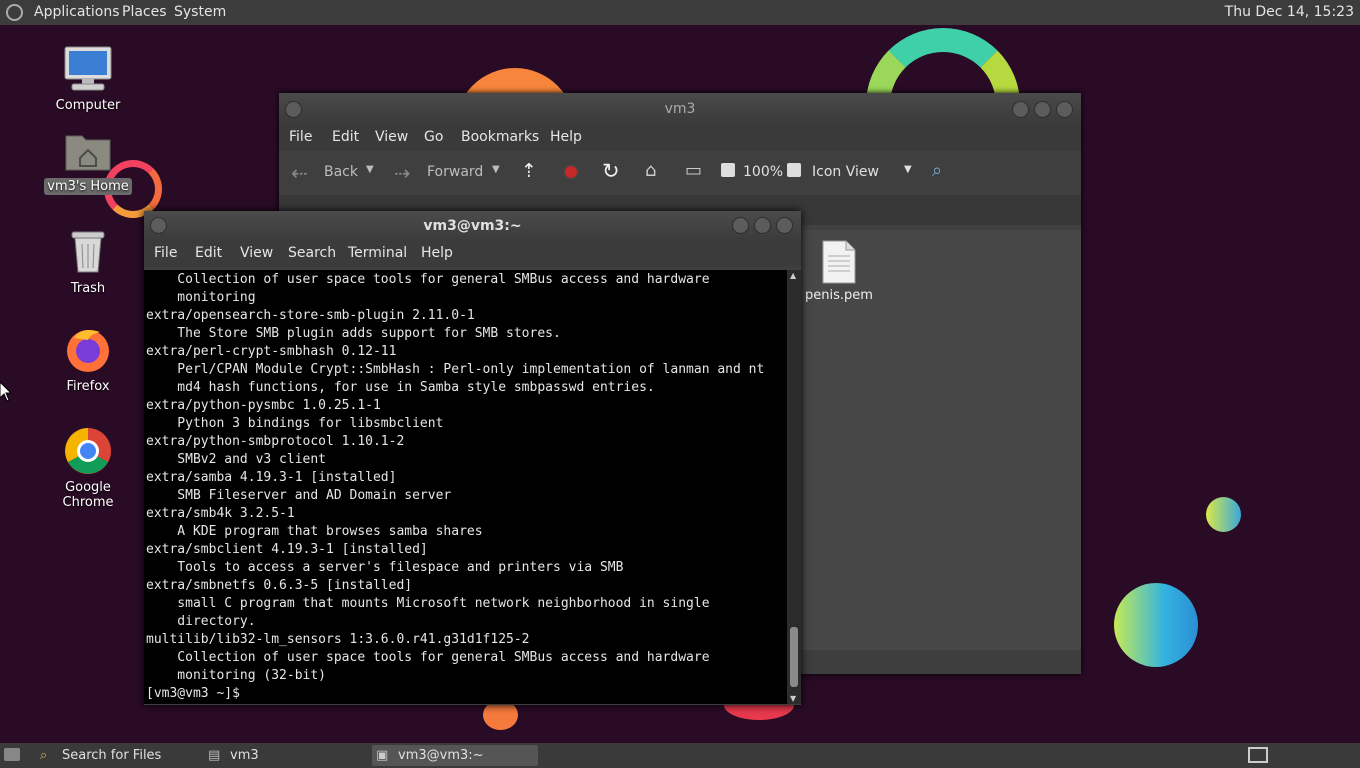  What do you see at coordinates (529, 171) in the screenshot?
I see `up-arrow-icon: ⇡` at bounding box center [529, 171].